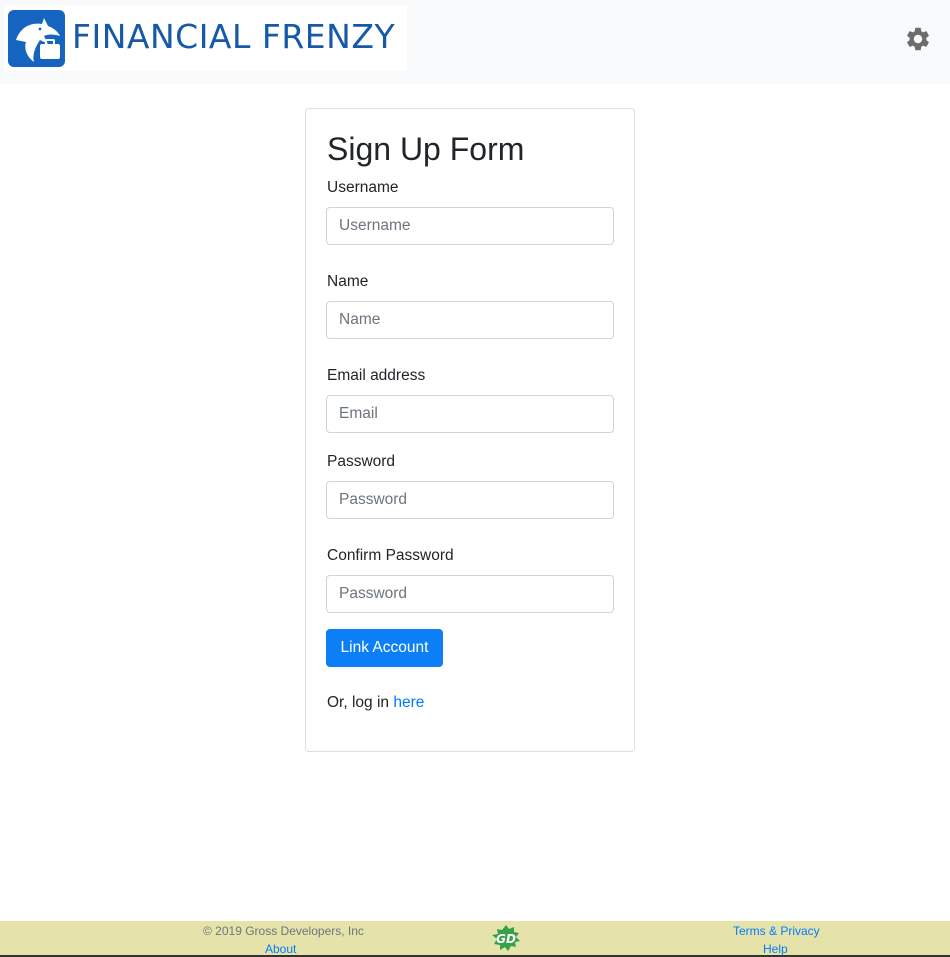  I want to click on copyright-text: © 2019 Gross Developers, Inc, so click(283, 931).